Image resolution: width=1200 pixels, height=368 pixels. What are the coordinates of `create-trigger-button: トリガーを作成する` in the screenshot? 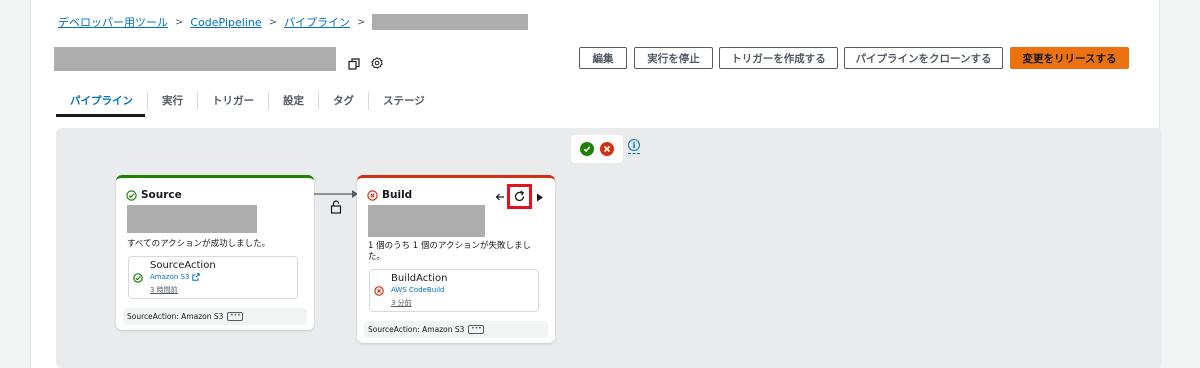 It's located at (778, 58).